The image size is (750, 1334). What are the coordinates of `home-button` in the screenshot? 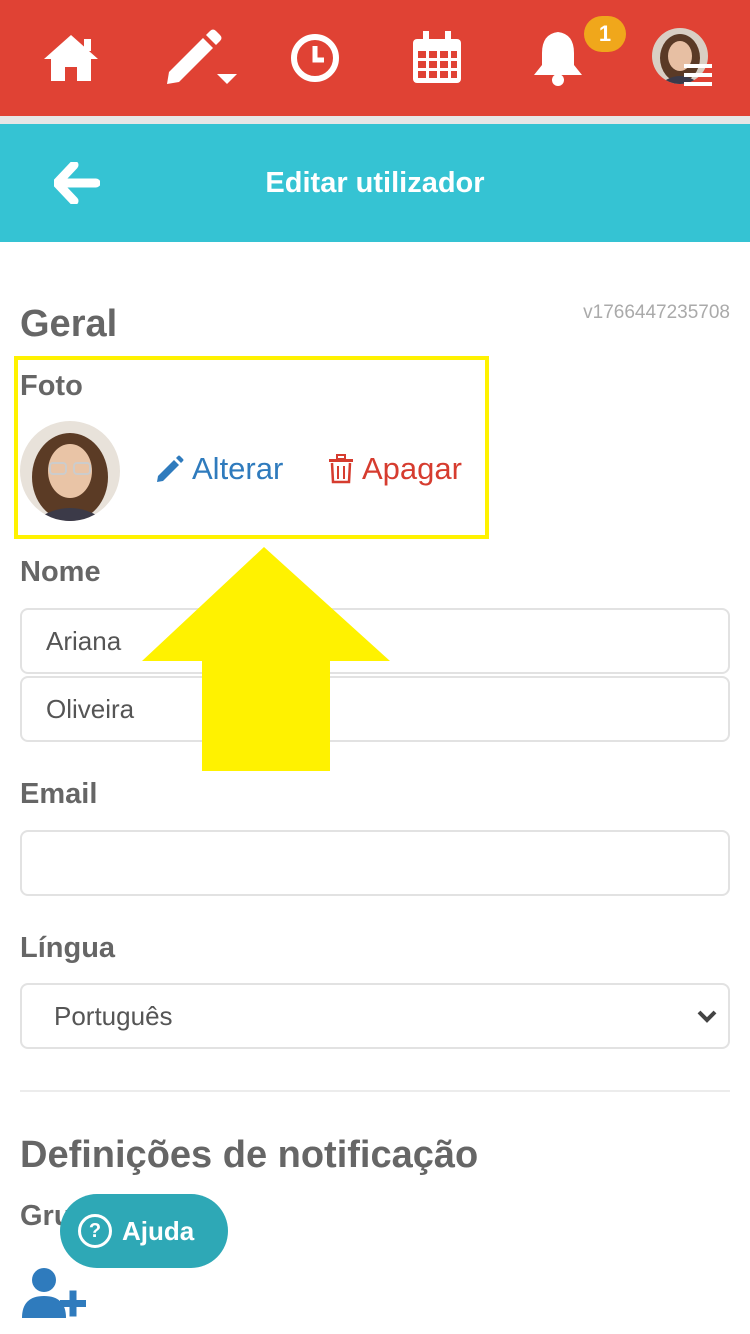 It's located at (71, 58).